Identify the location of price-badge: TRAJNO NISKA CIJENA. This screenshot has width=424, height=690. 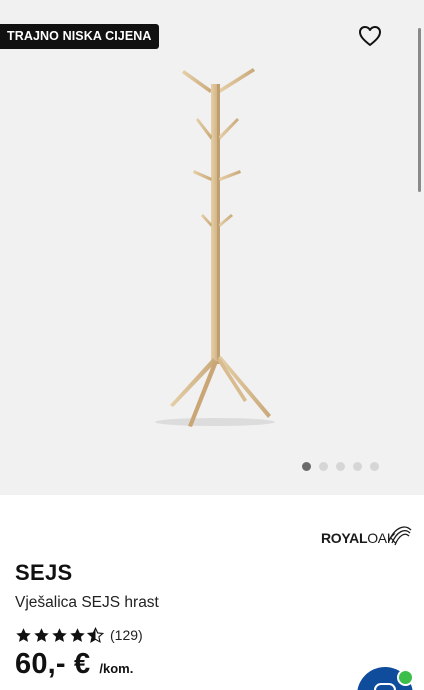
(79, 36).